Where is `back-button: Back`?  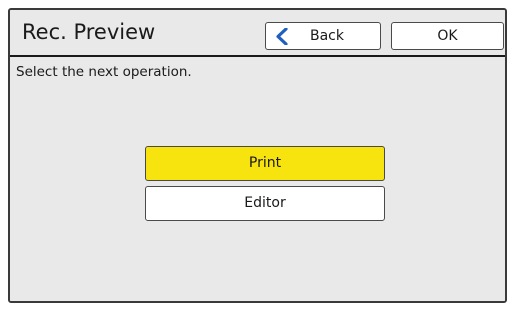
back-button: Back is located at coordinates (323, 36).